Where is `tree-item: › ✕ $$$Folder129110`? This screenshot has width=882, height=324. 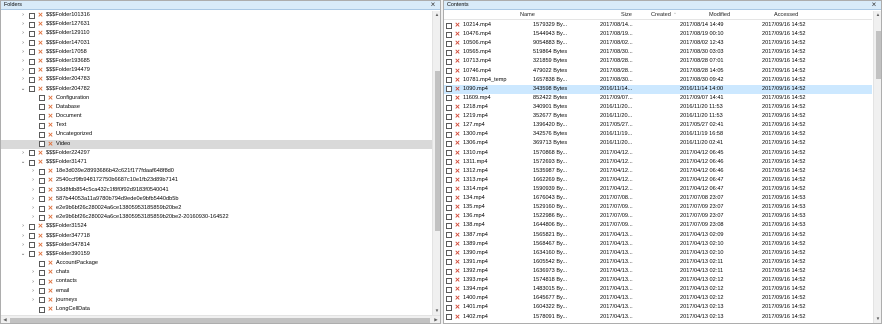 tree-item: › ✕ $$$Folder129110 is located at coordinates (220, 33).